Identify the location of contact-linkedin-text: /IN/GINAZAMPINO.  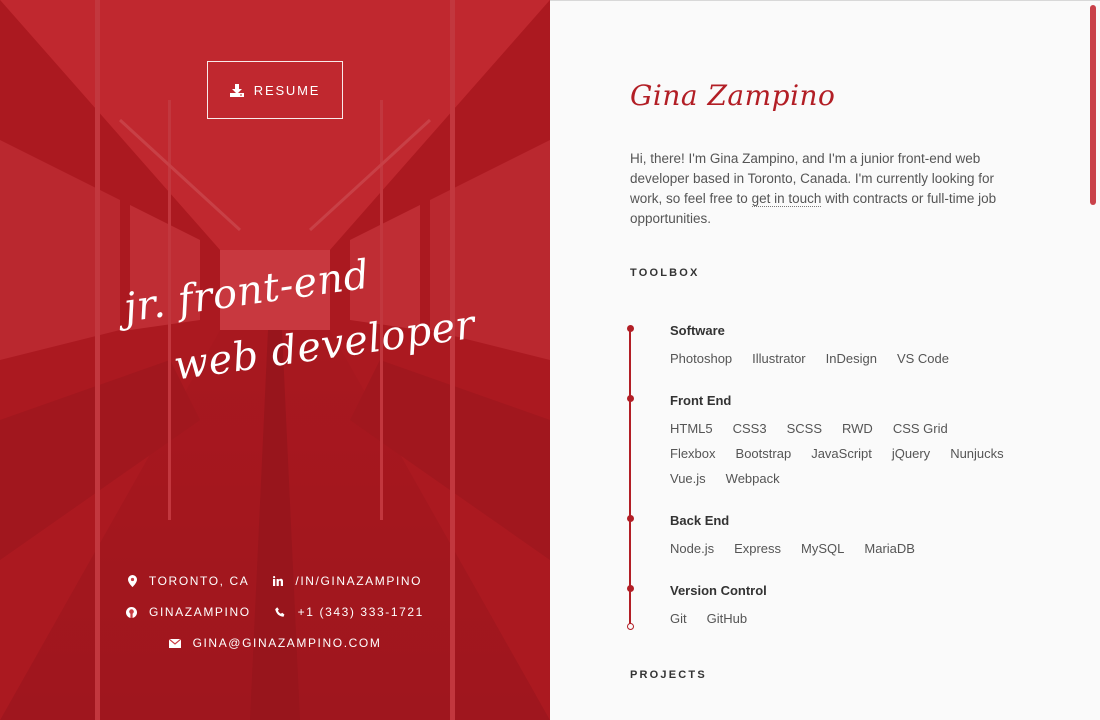
(359, 581).